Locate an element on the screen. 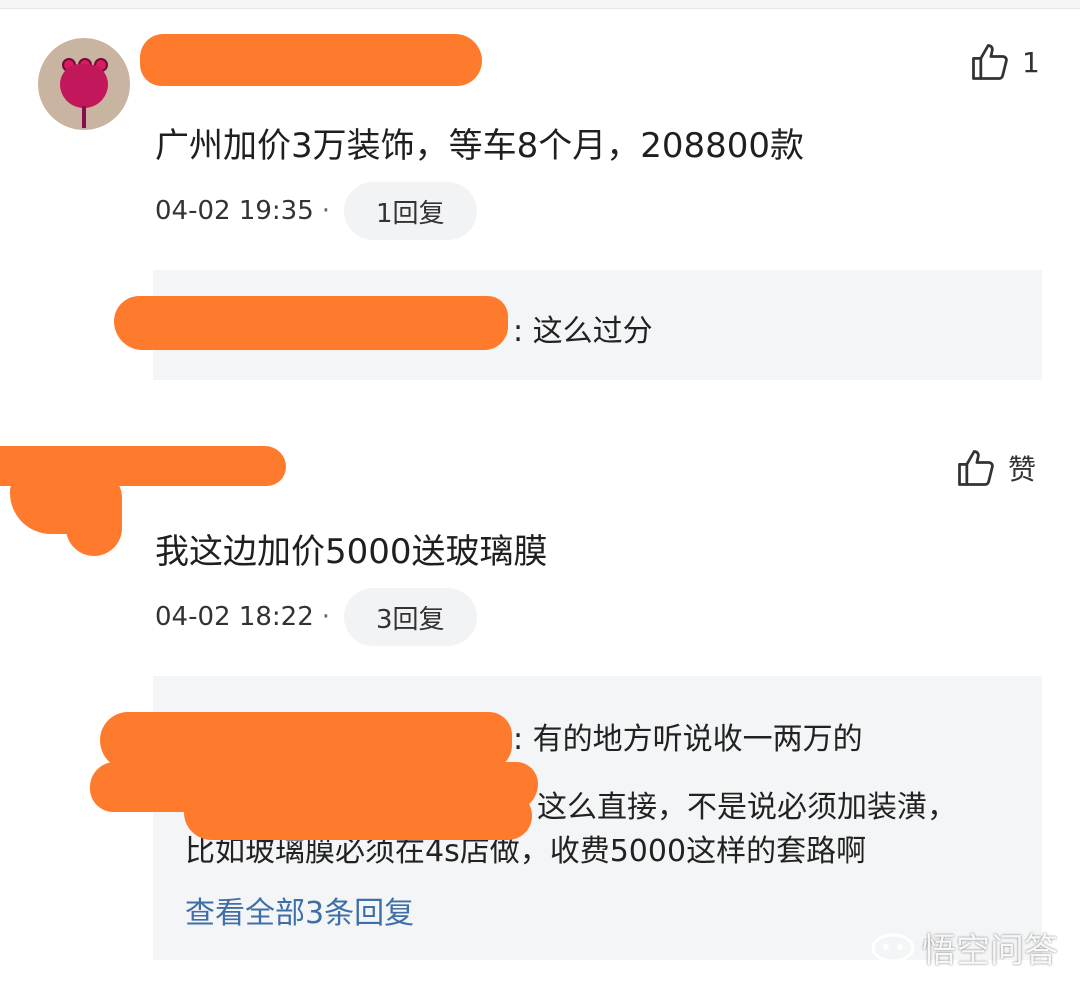  comment-text: 广州加价3万装饰，等车8个月，208800款 is located at coordinates (480, 146).